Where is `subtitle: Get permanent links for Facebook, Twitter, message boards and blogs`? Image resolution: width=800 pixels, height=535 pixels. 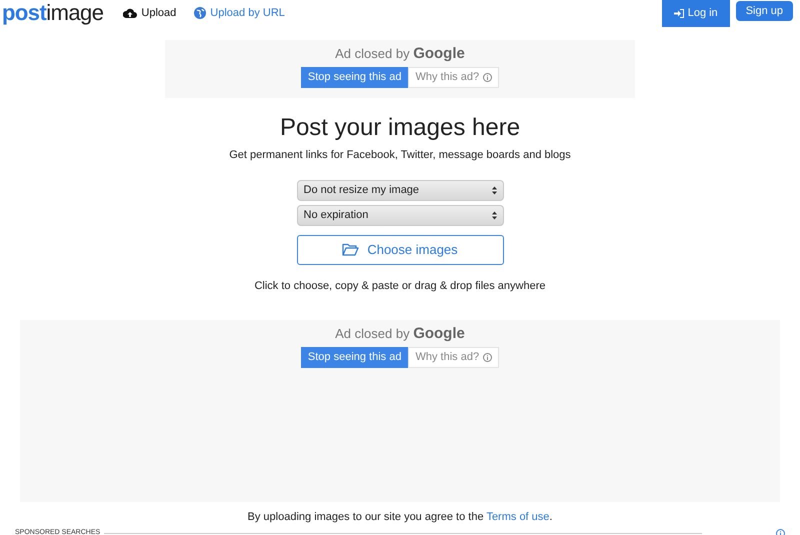
subtitle: Get permanent links for Facebook, Twitter, message boards and blogs is located at coordinates (400, 155).